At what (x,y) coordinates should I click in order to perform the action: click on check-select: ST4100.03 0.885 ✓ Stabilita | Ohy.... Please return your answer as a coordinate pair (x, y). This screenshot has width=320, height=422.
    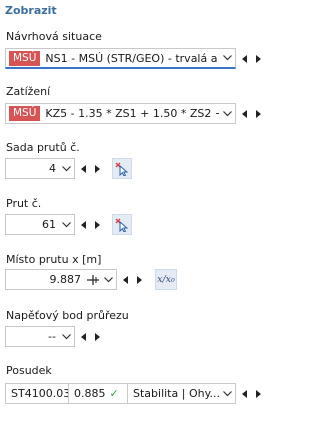
    Looking at the image, I should click on (120, 393).